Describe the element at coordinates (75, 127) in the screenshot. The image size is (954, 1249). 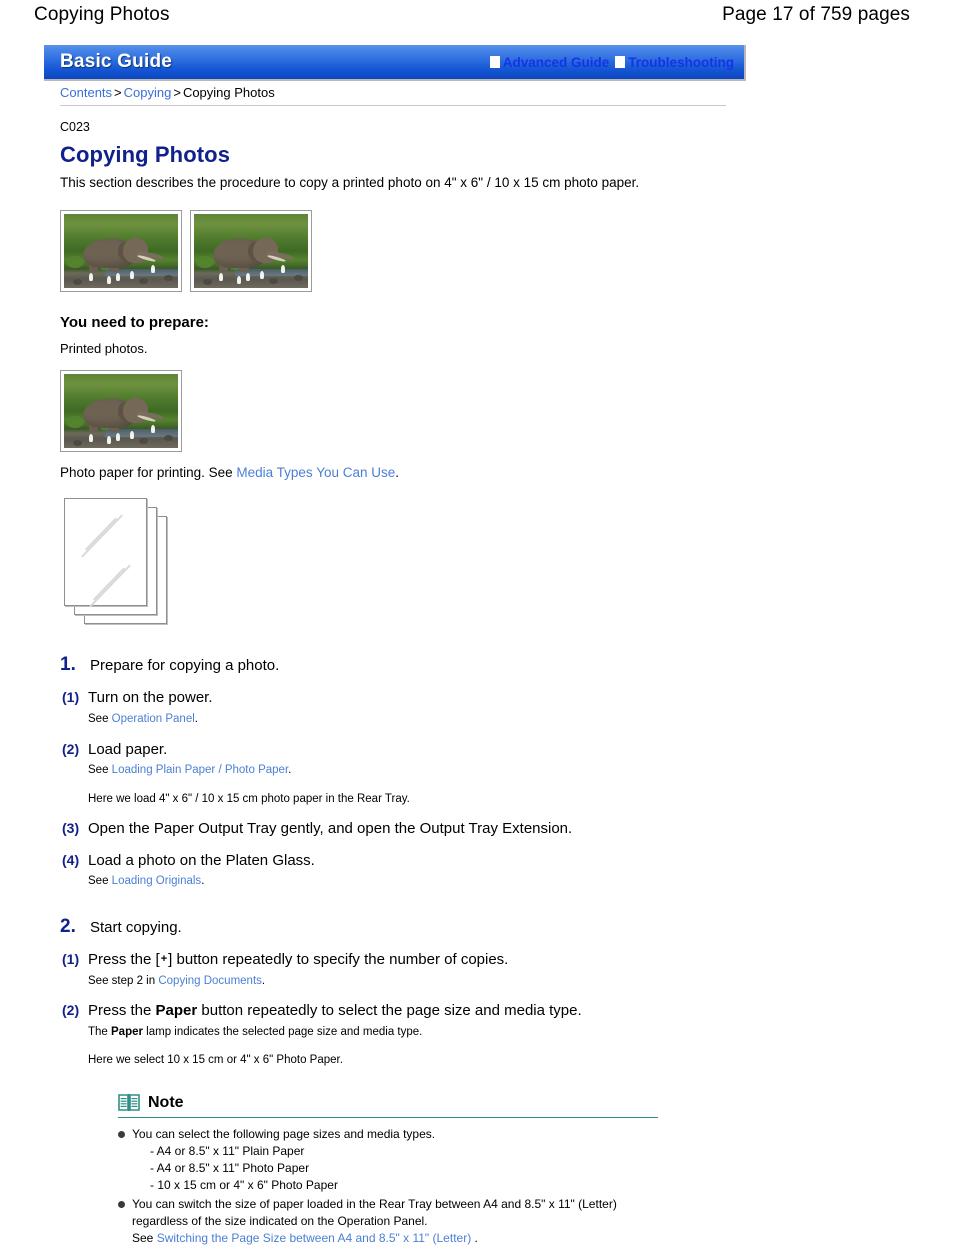
I see `document-code: C023` at that location.